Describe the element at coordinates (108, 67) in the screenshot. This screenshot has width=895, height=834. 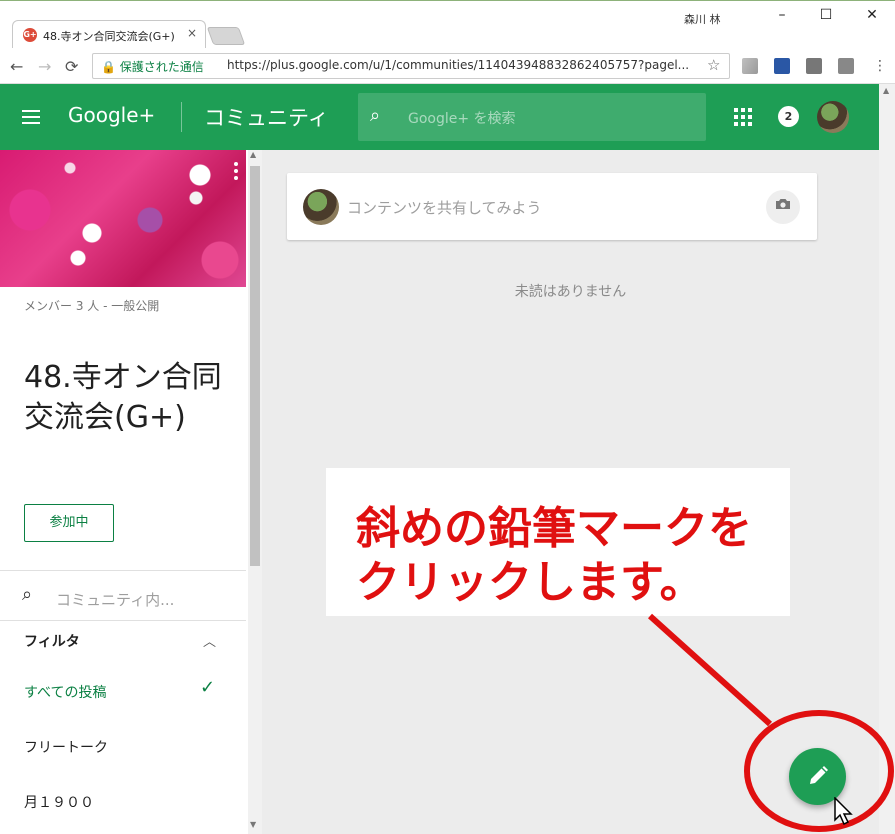
I see `lock-icon: 🔒` at that location.